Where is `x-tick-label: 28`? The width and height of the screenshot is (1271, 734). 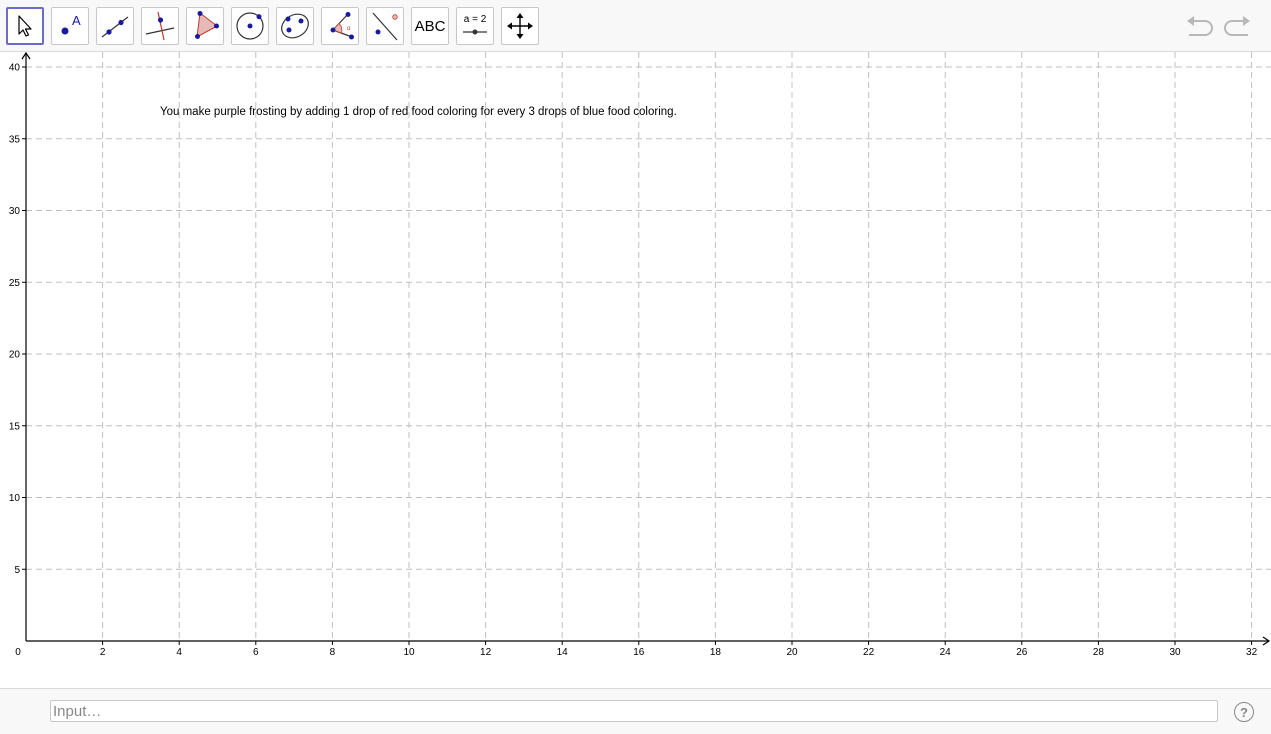
x-tick-label: 28 is located at coordinates (1099, 652).